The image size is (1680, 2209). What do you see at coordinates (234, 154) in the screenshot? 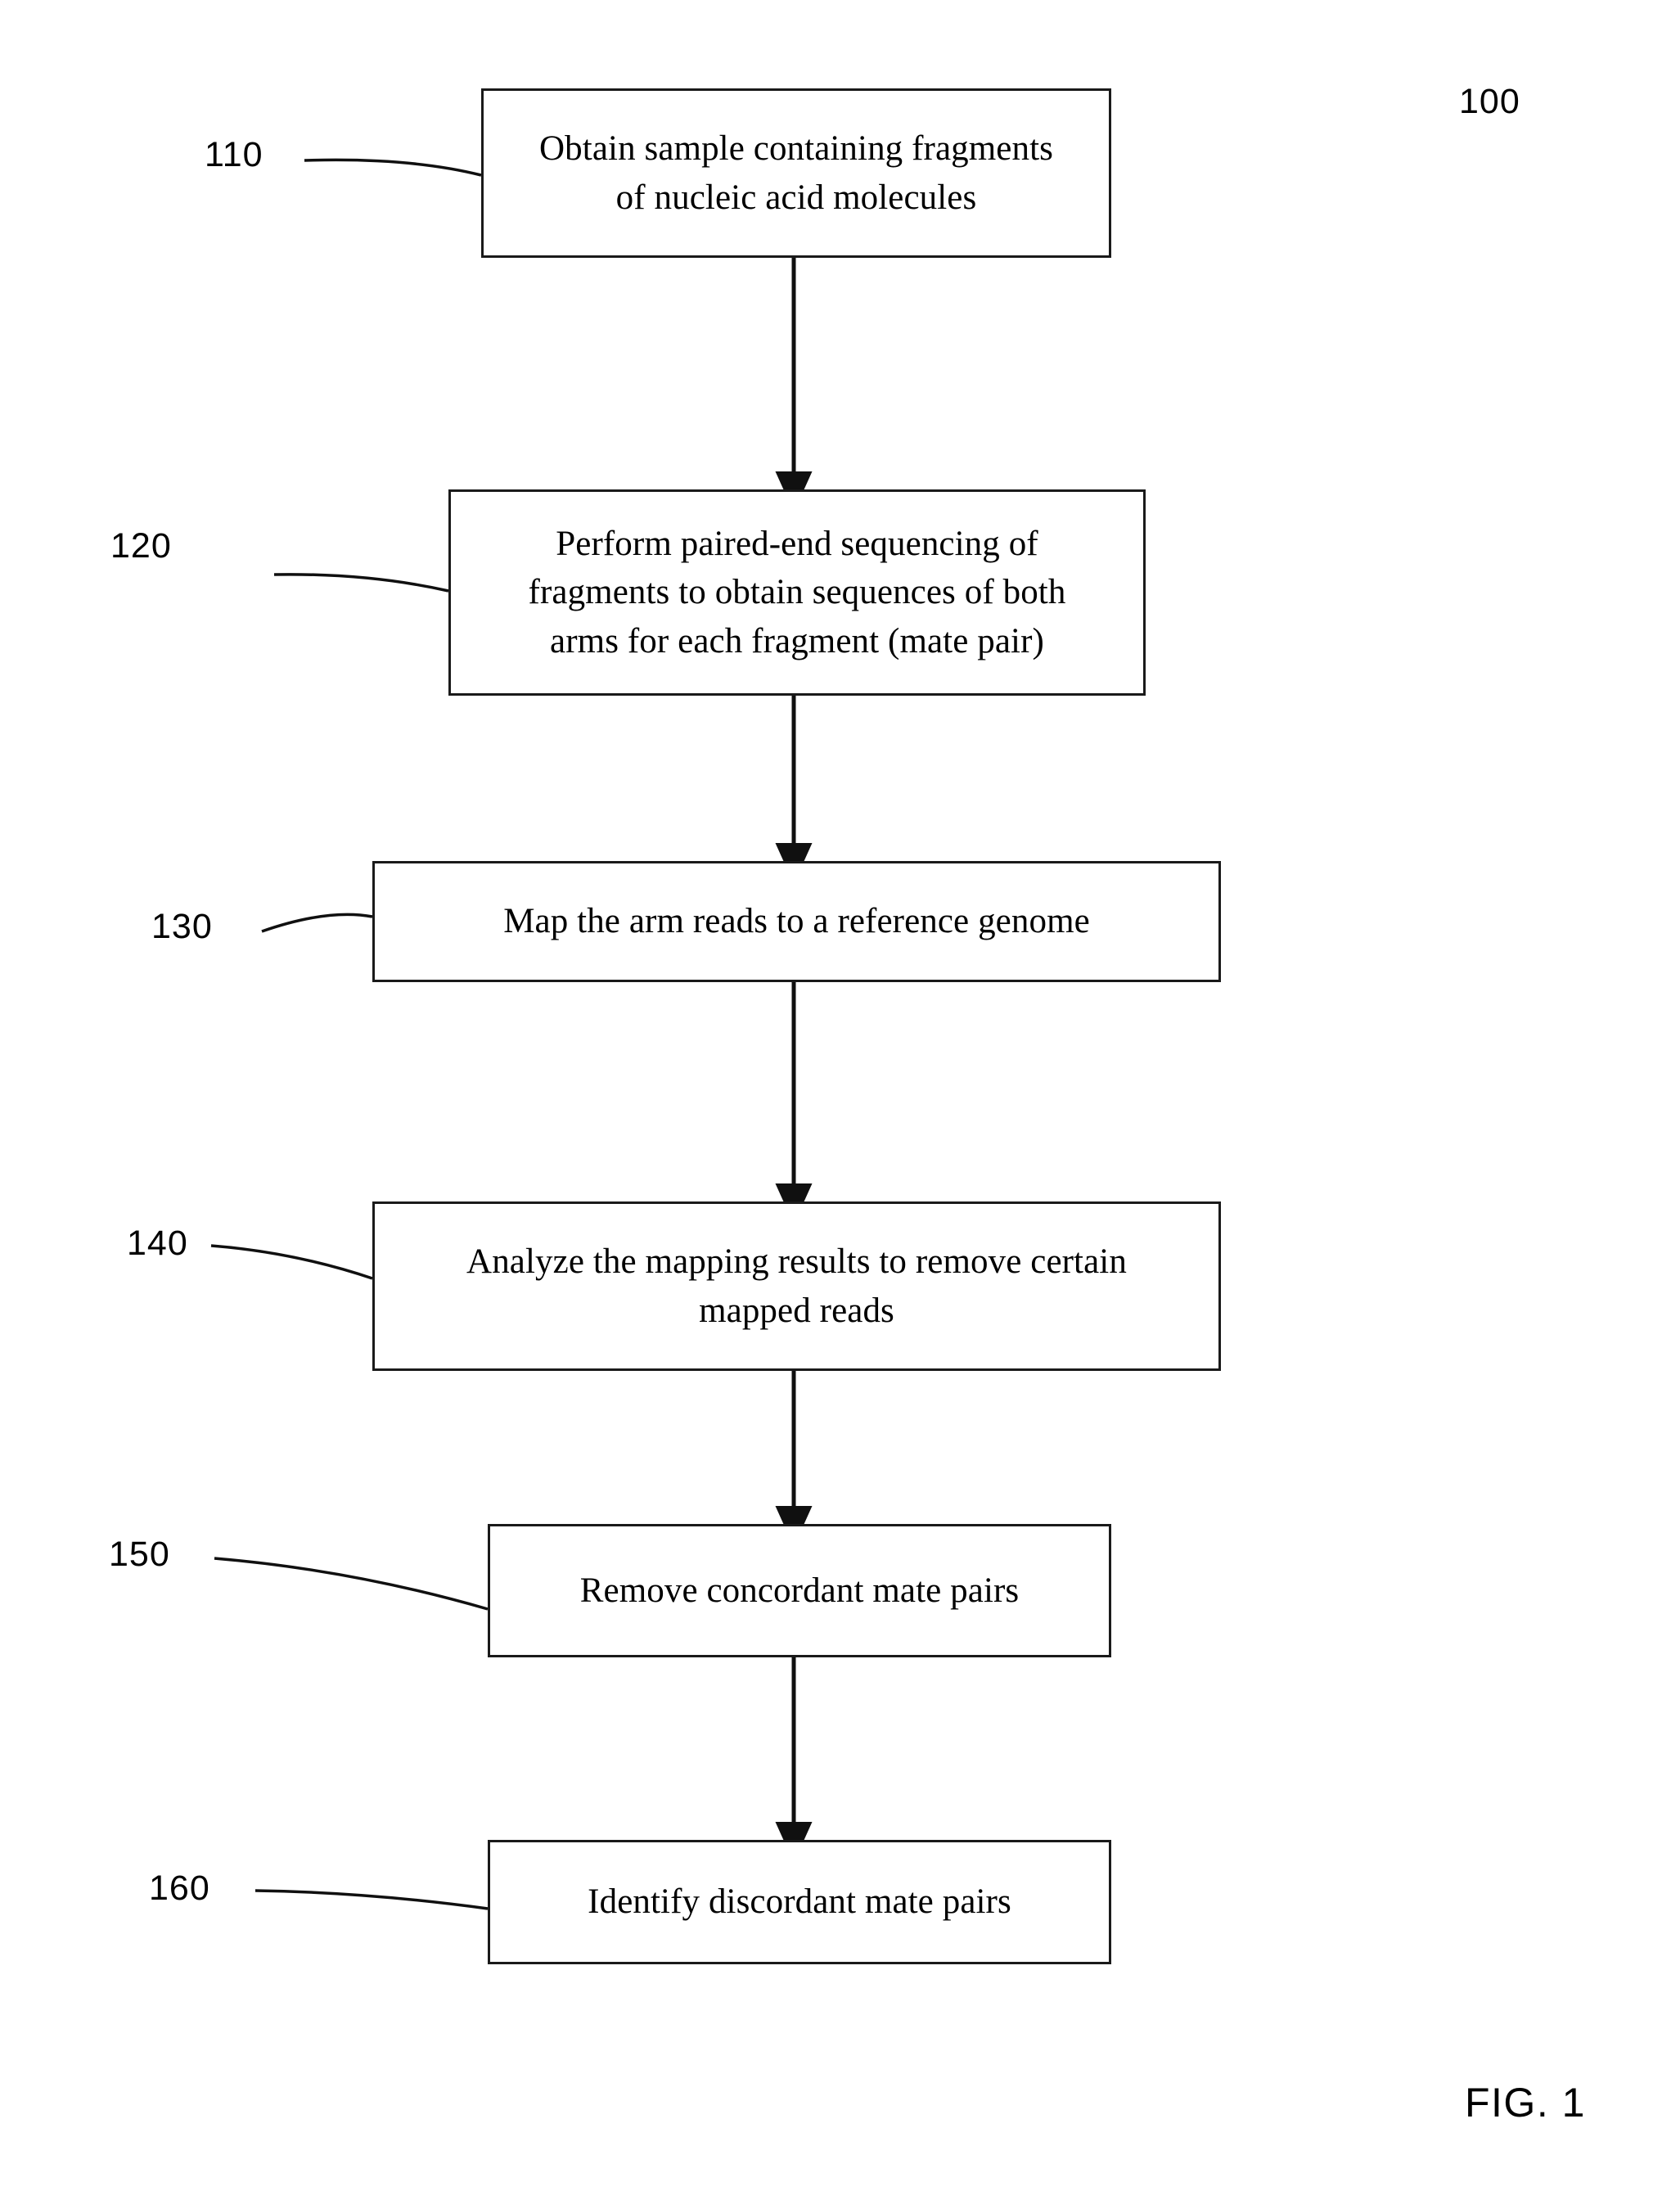
I see `reference-numeral-110: 110` at bounding box center [234, 154].